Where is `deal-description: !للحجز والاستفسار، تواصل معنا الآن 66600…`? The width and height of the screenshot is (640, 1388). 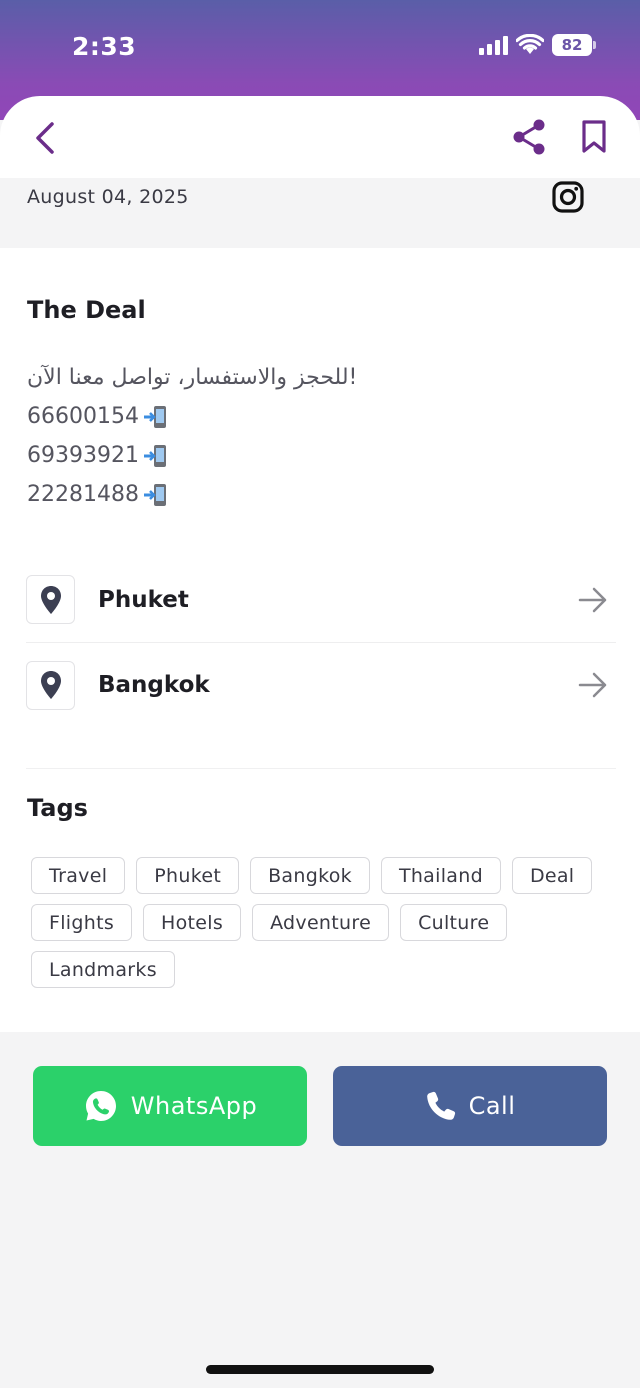 deal-description: !للحجز والاستفسار، تواصل معنا الآن 66600… is located at coordinates (192, 436).